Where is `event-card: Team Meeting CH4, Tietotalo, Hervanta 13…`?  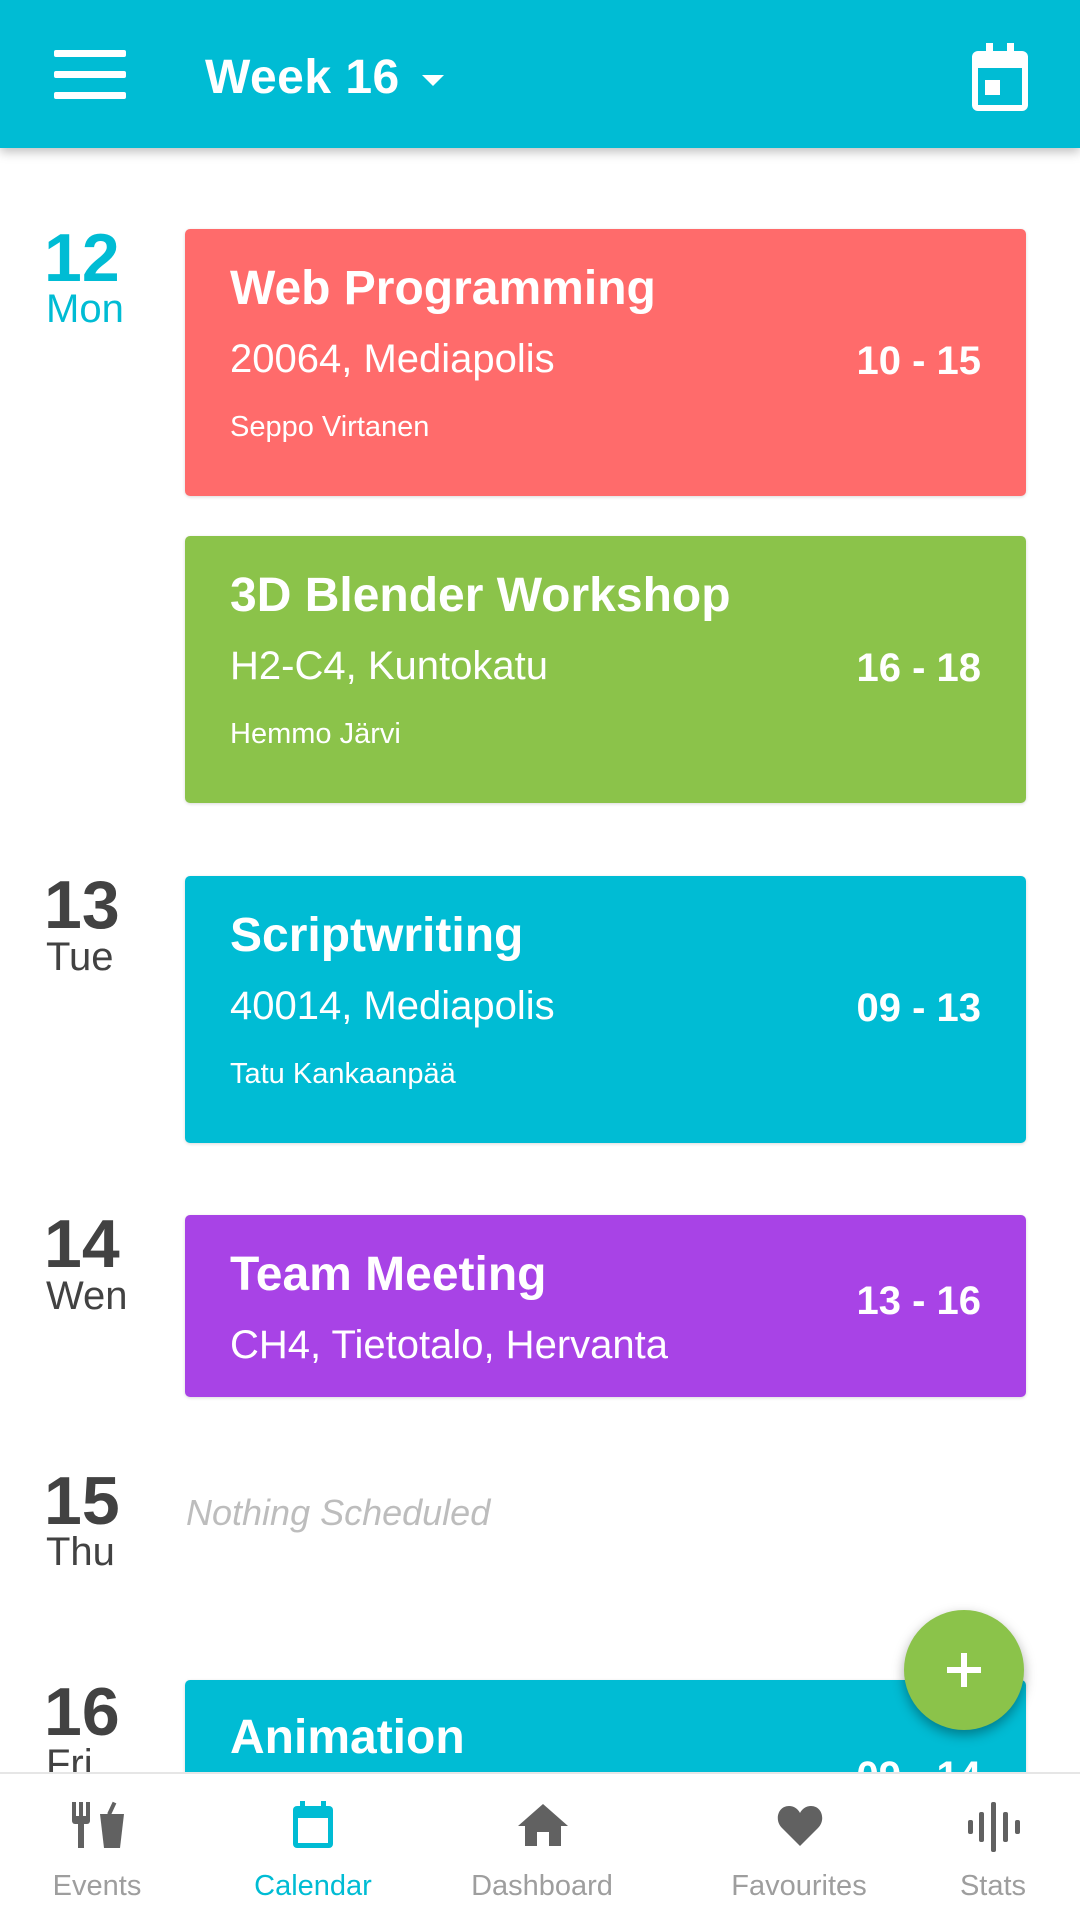
event-card: Team Meeting CH4, Tietotalo, Hervanta 13… is located at coordinates (605, 1306).